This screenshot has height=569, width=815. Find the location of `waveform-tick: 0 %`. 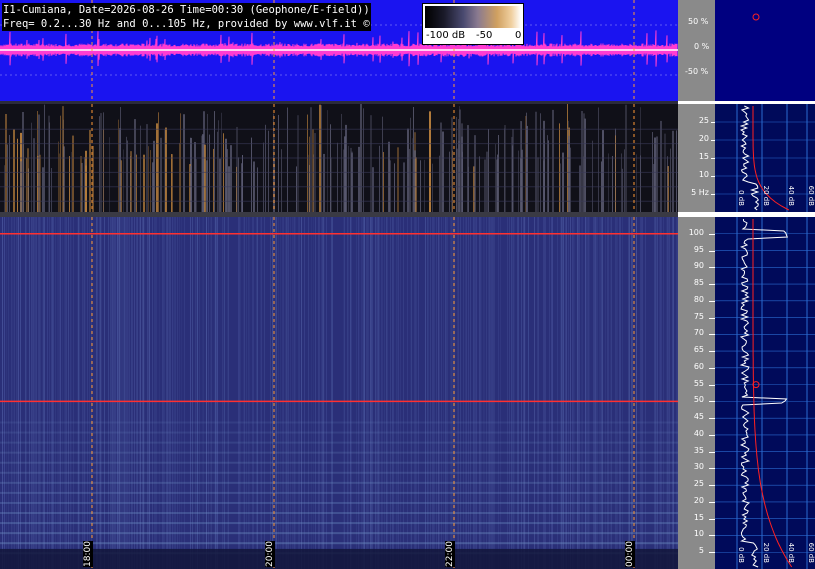

waveform-tick: 0 % is located at coordinates (702, 46).